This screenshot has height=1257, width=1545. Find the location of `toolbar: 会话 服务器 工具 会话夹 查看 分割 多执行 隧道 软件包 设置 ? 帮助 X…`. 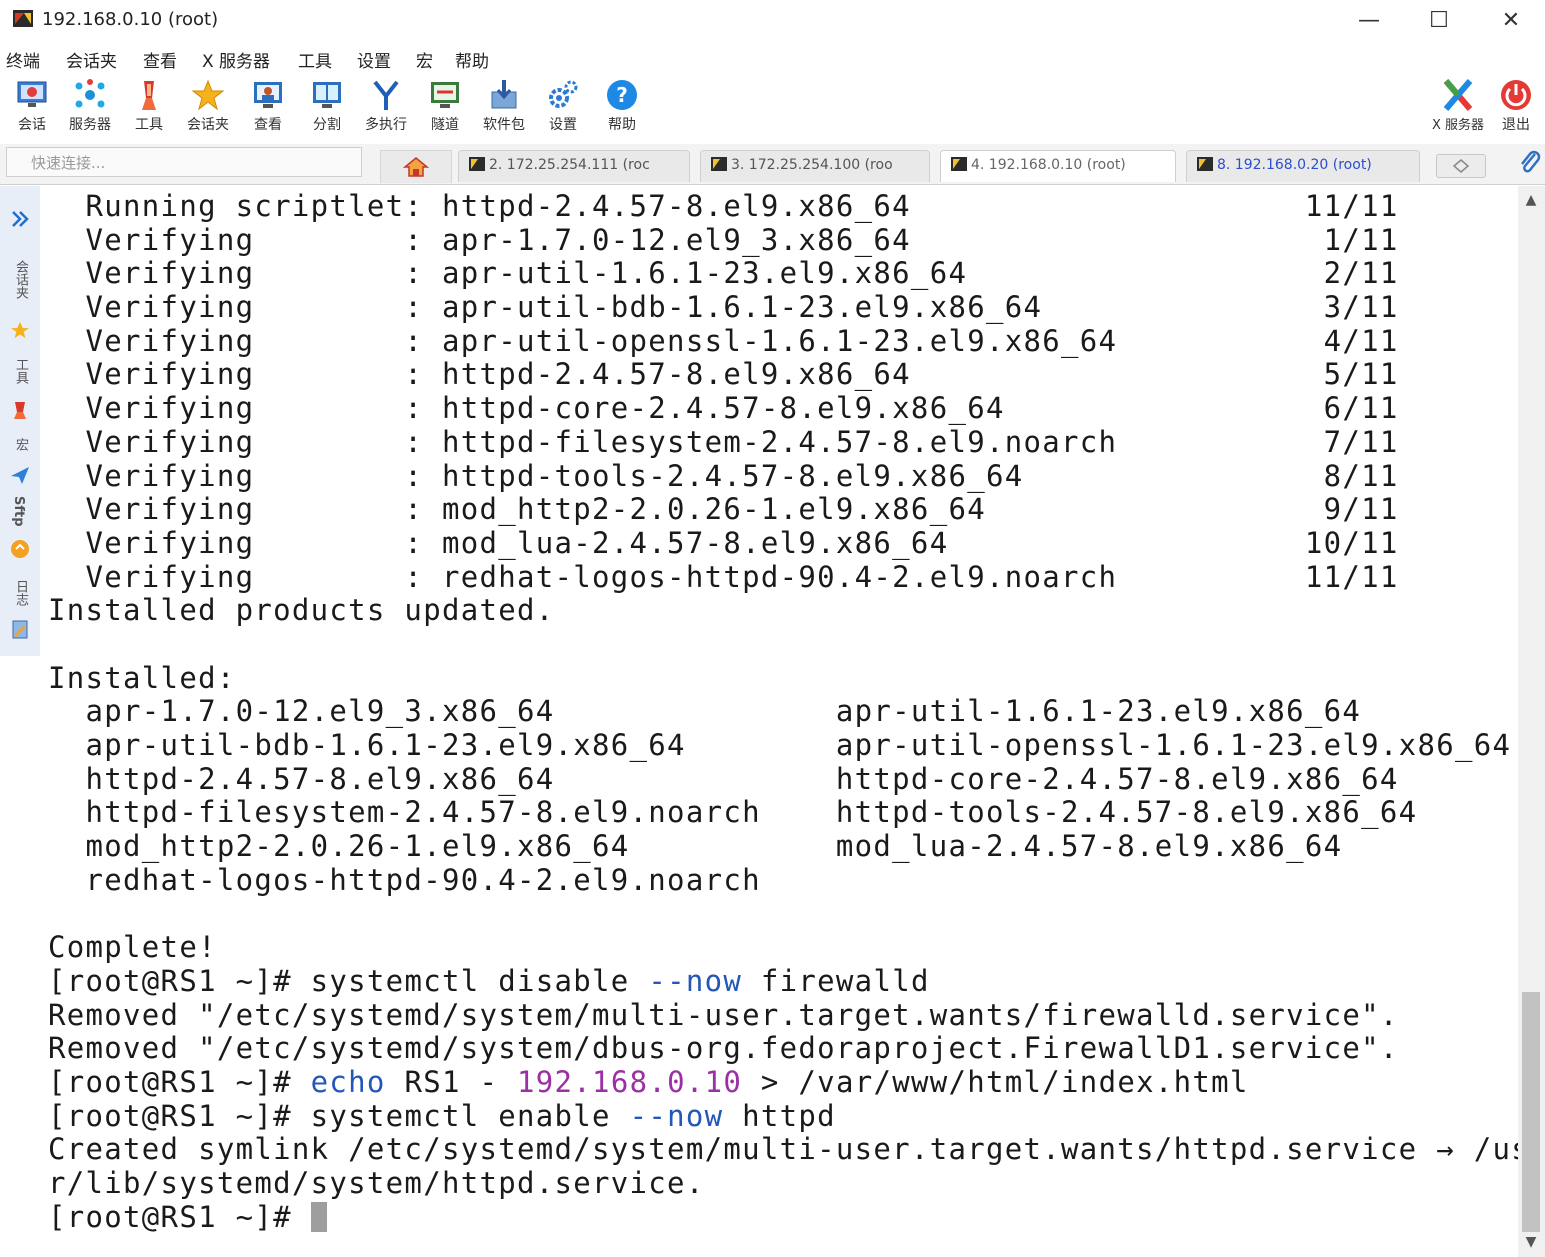

toolbar: 会话 服务器 工具 会话夹 查看 分割 多执行 隧道 软件包 设置 ? 帮助 X… is located at coordinates (772, 108).